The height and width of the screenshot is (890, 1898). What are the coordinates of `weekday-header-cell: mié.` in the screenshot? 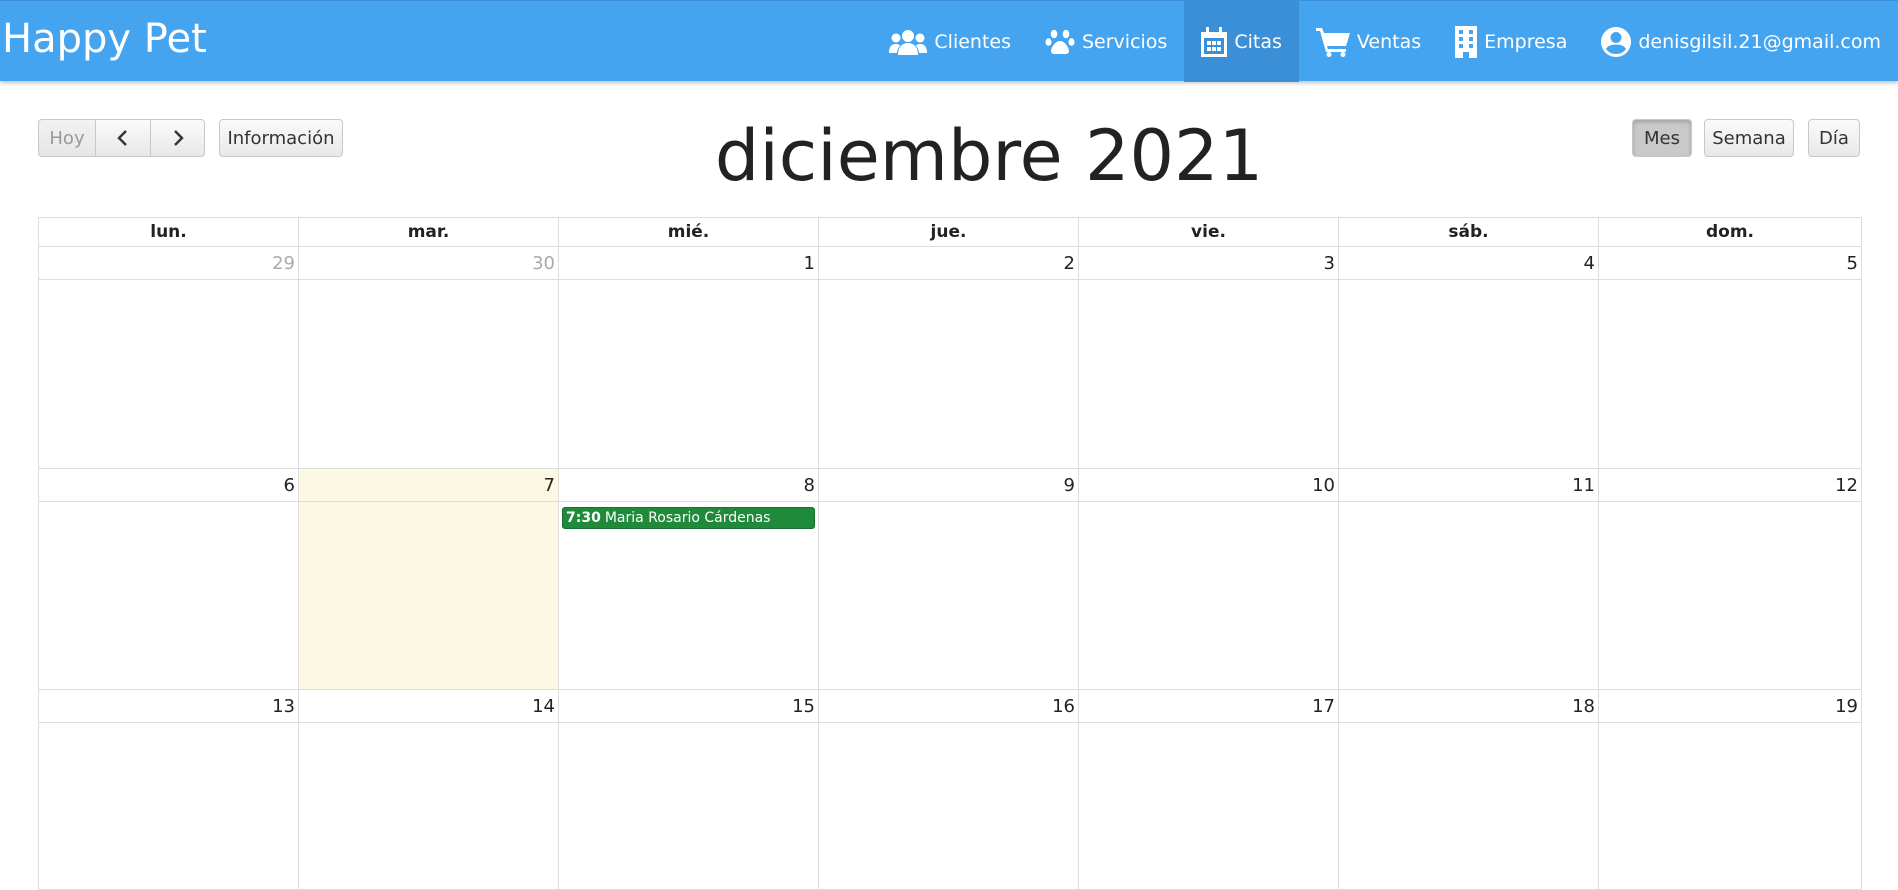 It's located at (689, 232).